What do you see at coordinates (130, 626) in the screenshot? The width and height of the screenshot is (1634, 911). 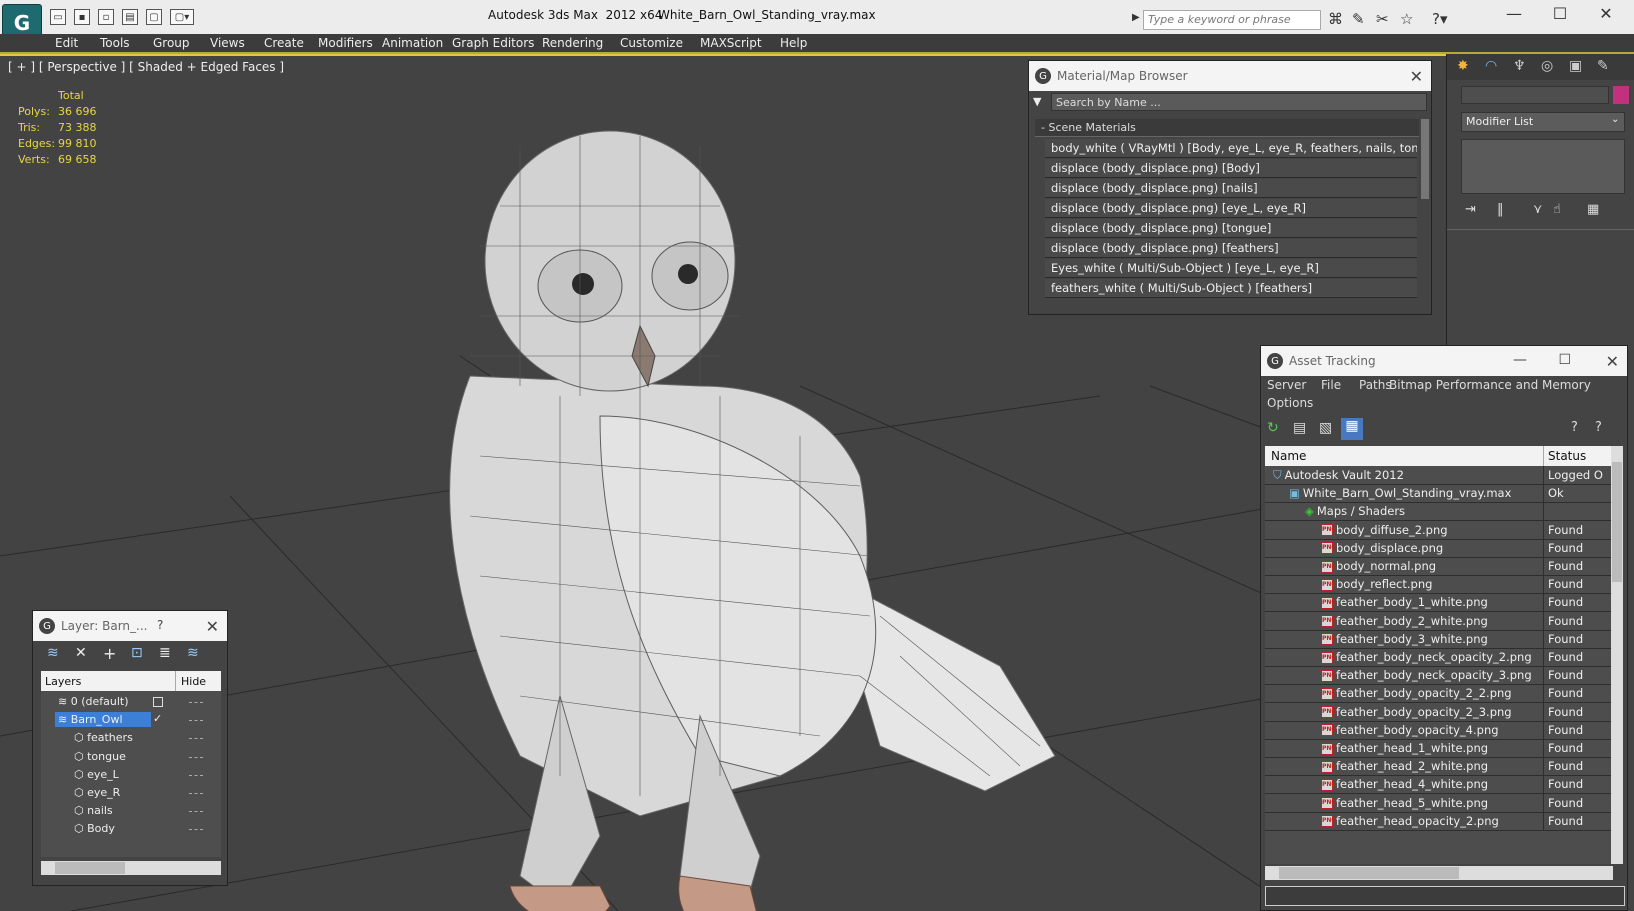 I see `layer-window-titlebar: G Layer: Barn_... ? ✕` at bounding box center [130, 626].